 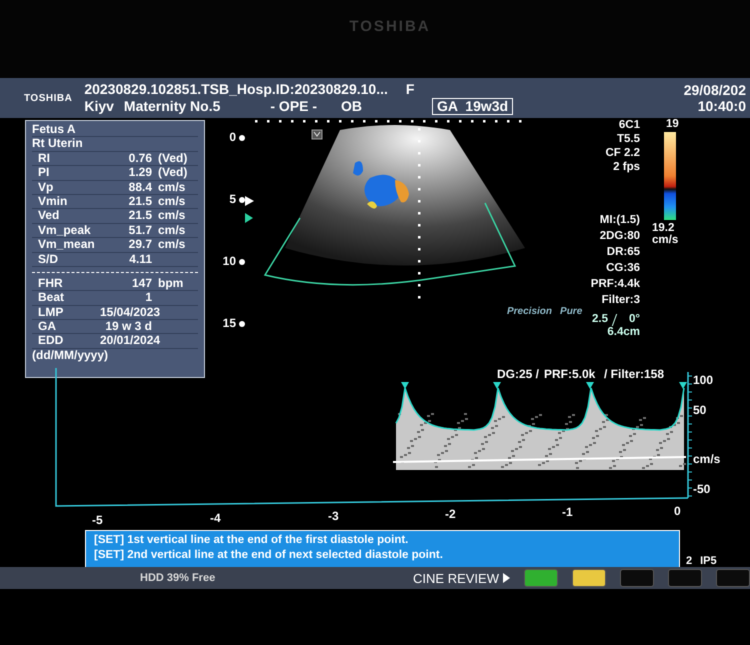 I want to click on measure-value: 51.7, so click(x=140, y=231).